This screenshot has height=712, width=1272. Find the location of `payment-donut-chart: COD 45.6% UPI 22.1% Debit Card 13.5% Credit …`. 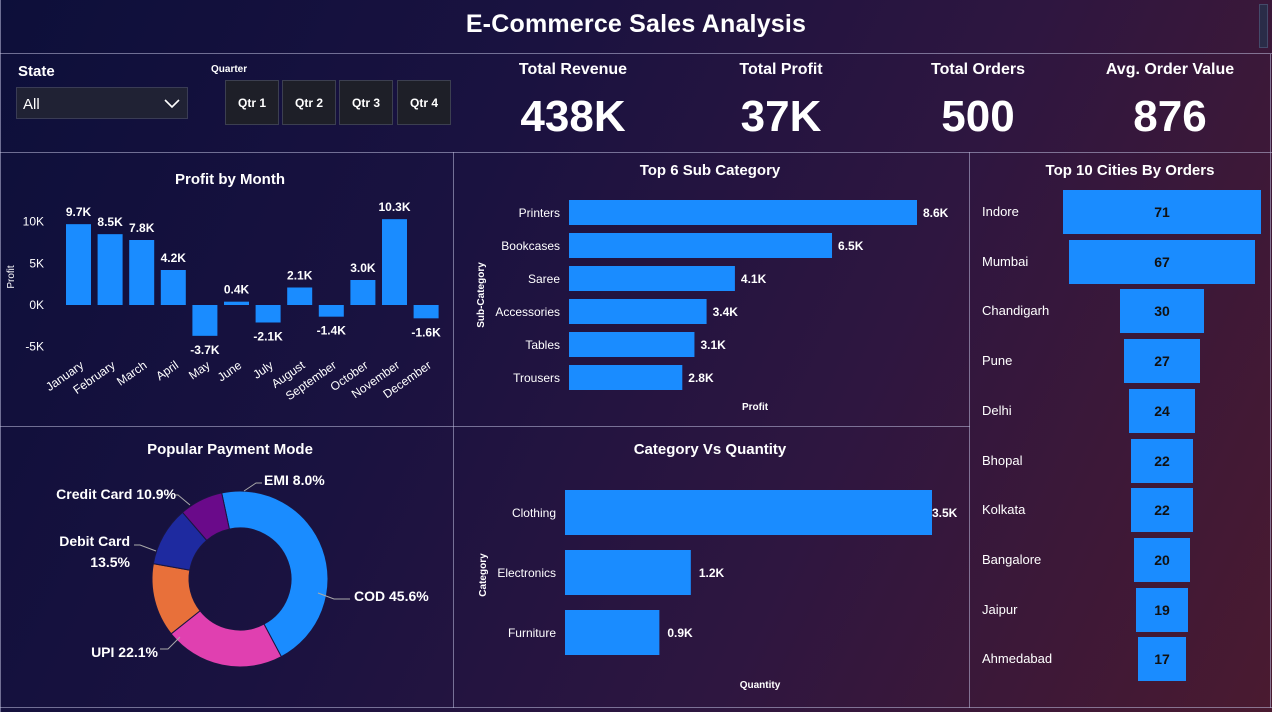

payment-donut-chart: COD 45.6% UPI 22.1% Debit Card 13.5% Credit … is located at coordinates (242, 570).